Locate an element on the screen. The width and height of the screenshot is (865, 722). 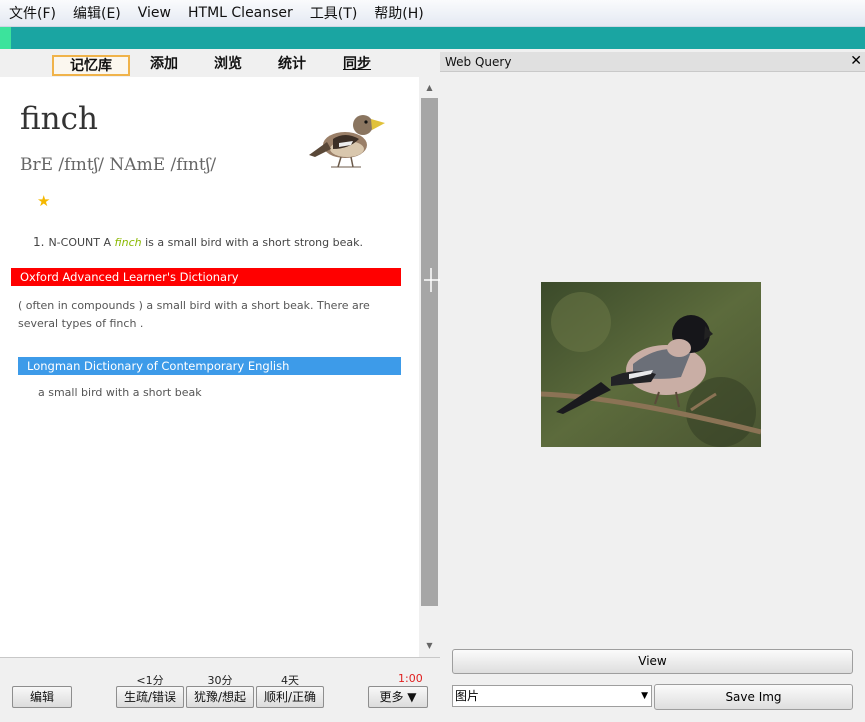
answer-again-button: 生疏/错误 is located at coordinates (150, 697).